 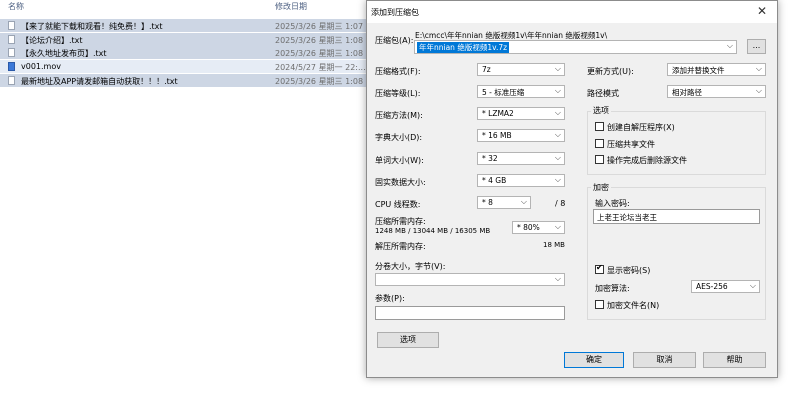 What do you see at coordinates (398, 204) in the screenshot?
I see `cpu-threads-label: CPU 线程数:` at bounding box center [398, 204].